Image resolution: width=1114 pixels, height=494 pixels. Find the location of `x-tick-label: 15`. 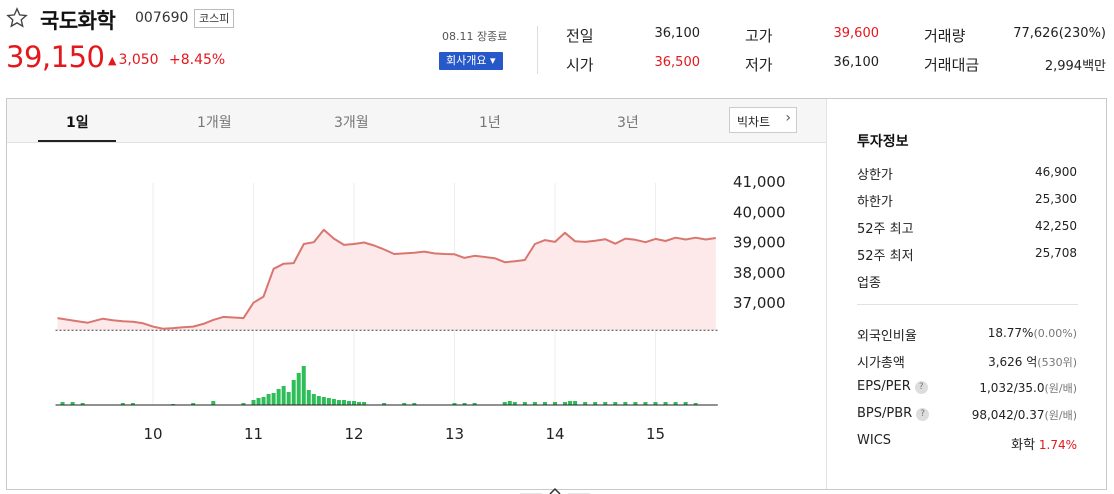

x-tick-label: 15 is located at coordinates (655, 434).